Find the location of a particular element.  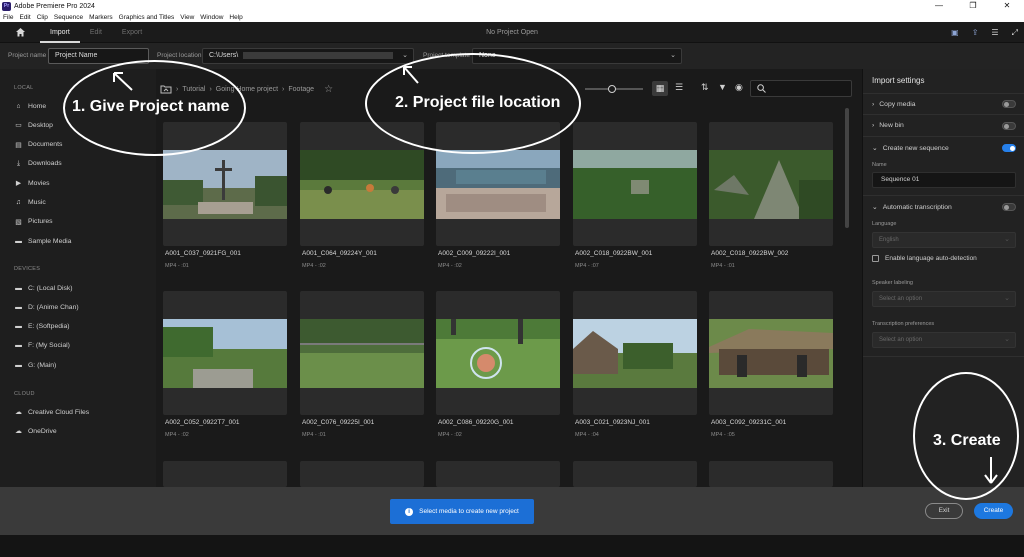

sidebar-item-label: C: (Local Disk) is located at coordinates (50, 288).